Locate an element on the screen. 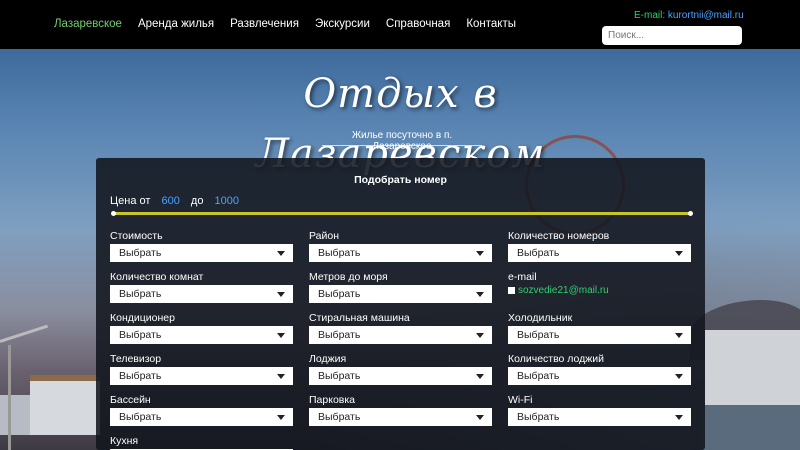 Image resolution: width=800 pixels, height=450 pixels. select-distance-sea: Выбрать is located at coordinates (400, 294).